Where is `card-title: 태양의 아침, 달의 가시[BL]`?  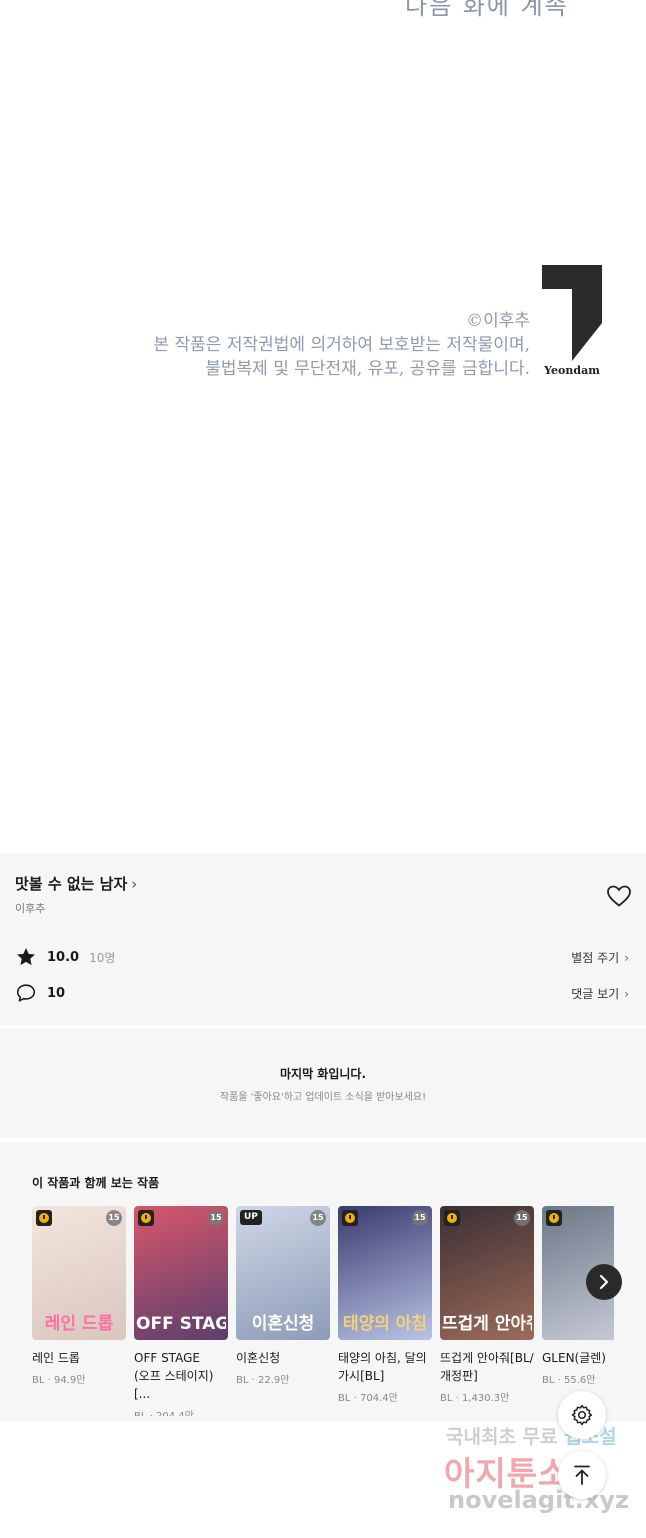 card-title: 태양의 아침, 달의 가시[BL] is located at coordinates (382, 1367).